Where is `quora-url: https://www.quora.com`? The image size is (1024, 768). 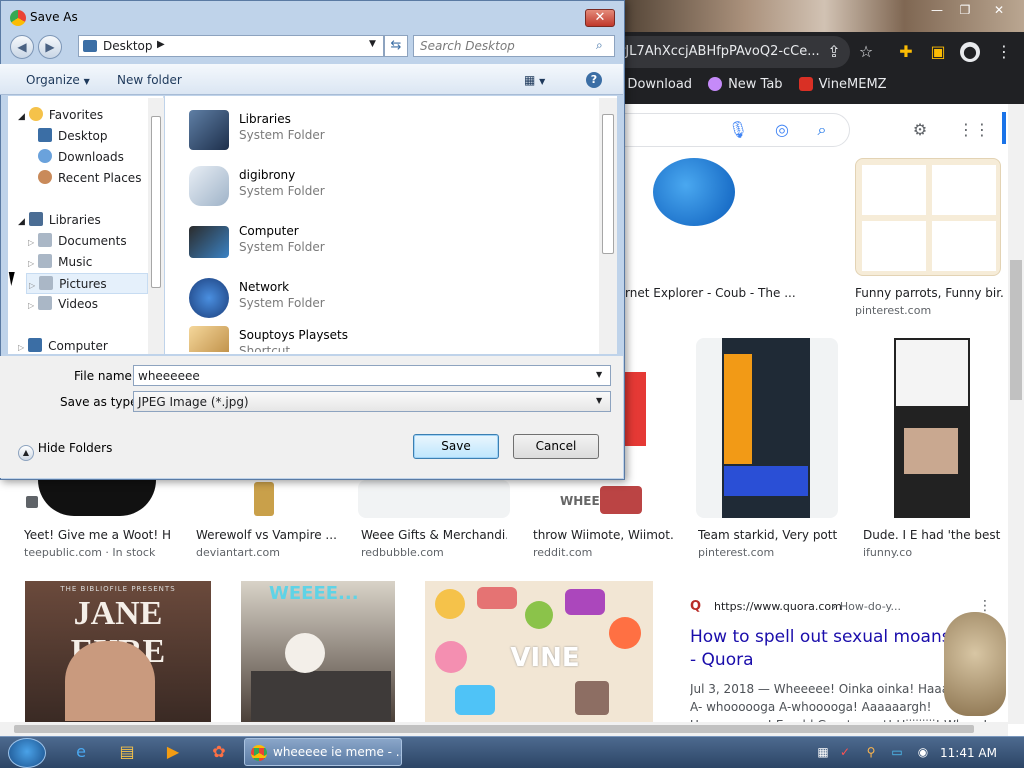 quora-url: https://www.quora.com is located at coordinates (778, 606).